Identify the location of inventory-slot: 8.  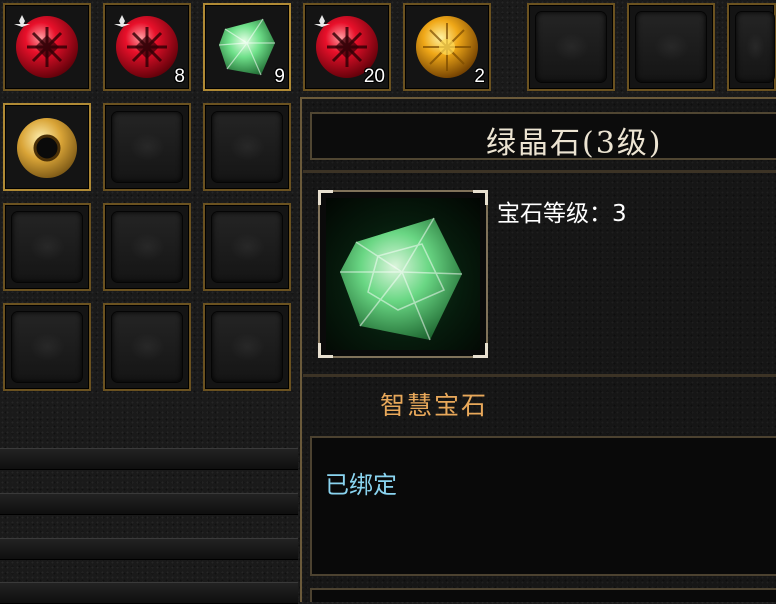
(147, 47).